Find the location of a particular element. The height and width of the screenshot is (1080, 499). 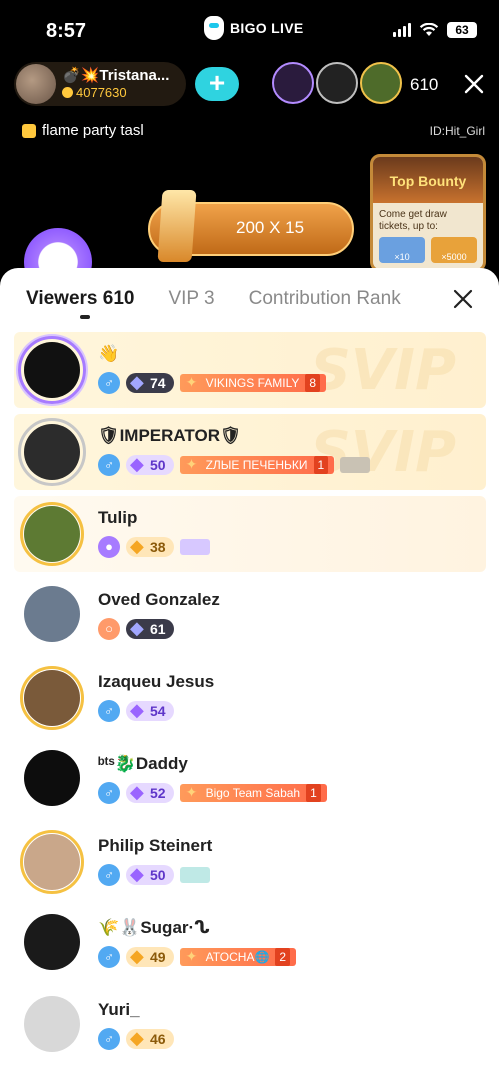

viewer-row: 🌾🐰Sugar·ᔐ ♂ 49 ATOCHA🌐 2 is located at coordinates (250, 946).